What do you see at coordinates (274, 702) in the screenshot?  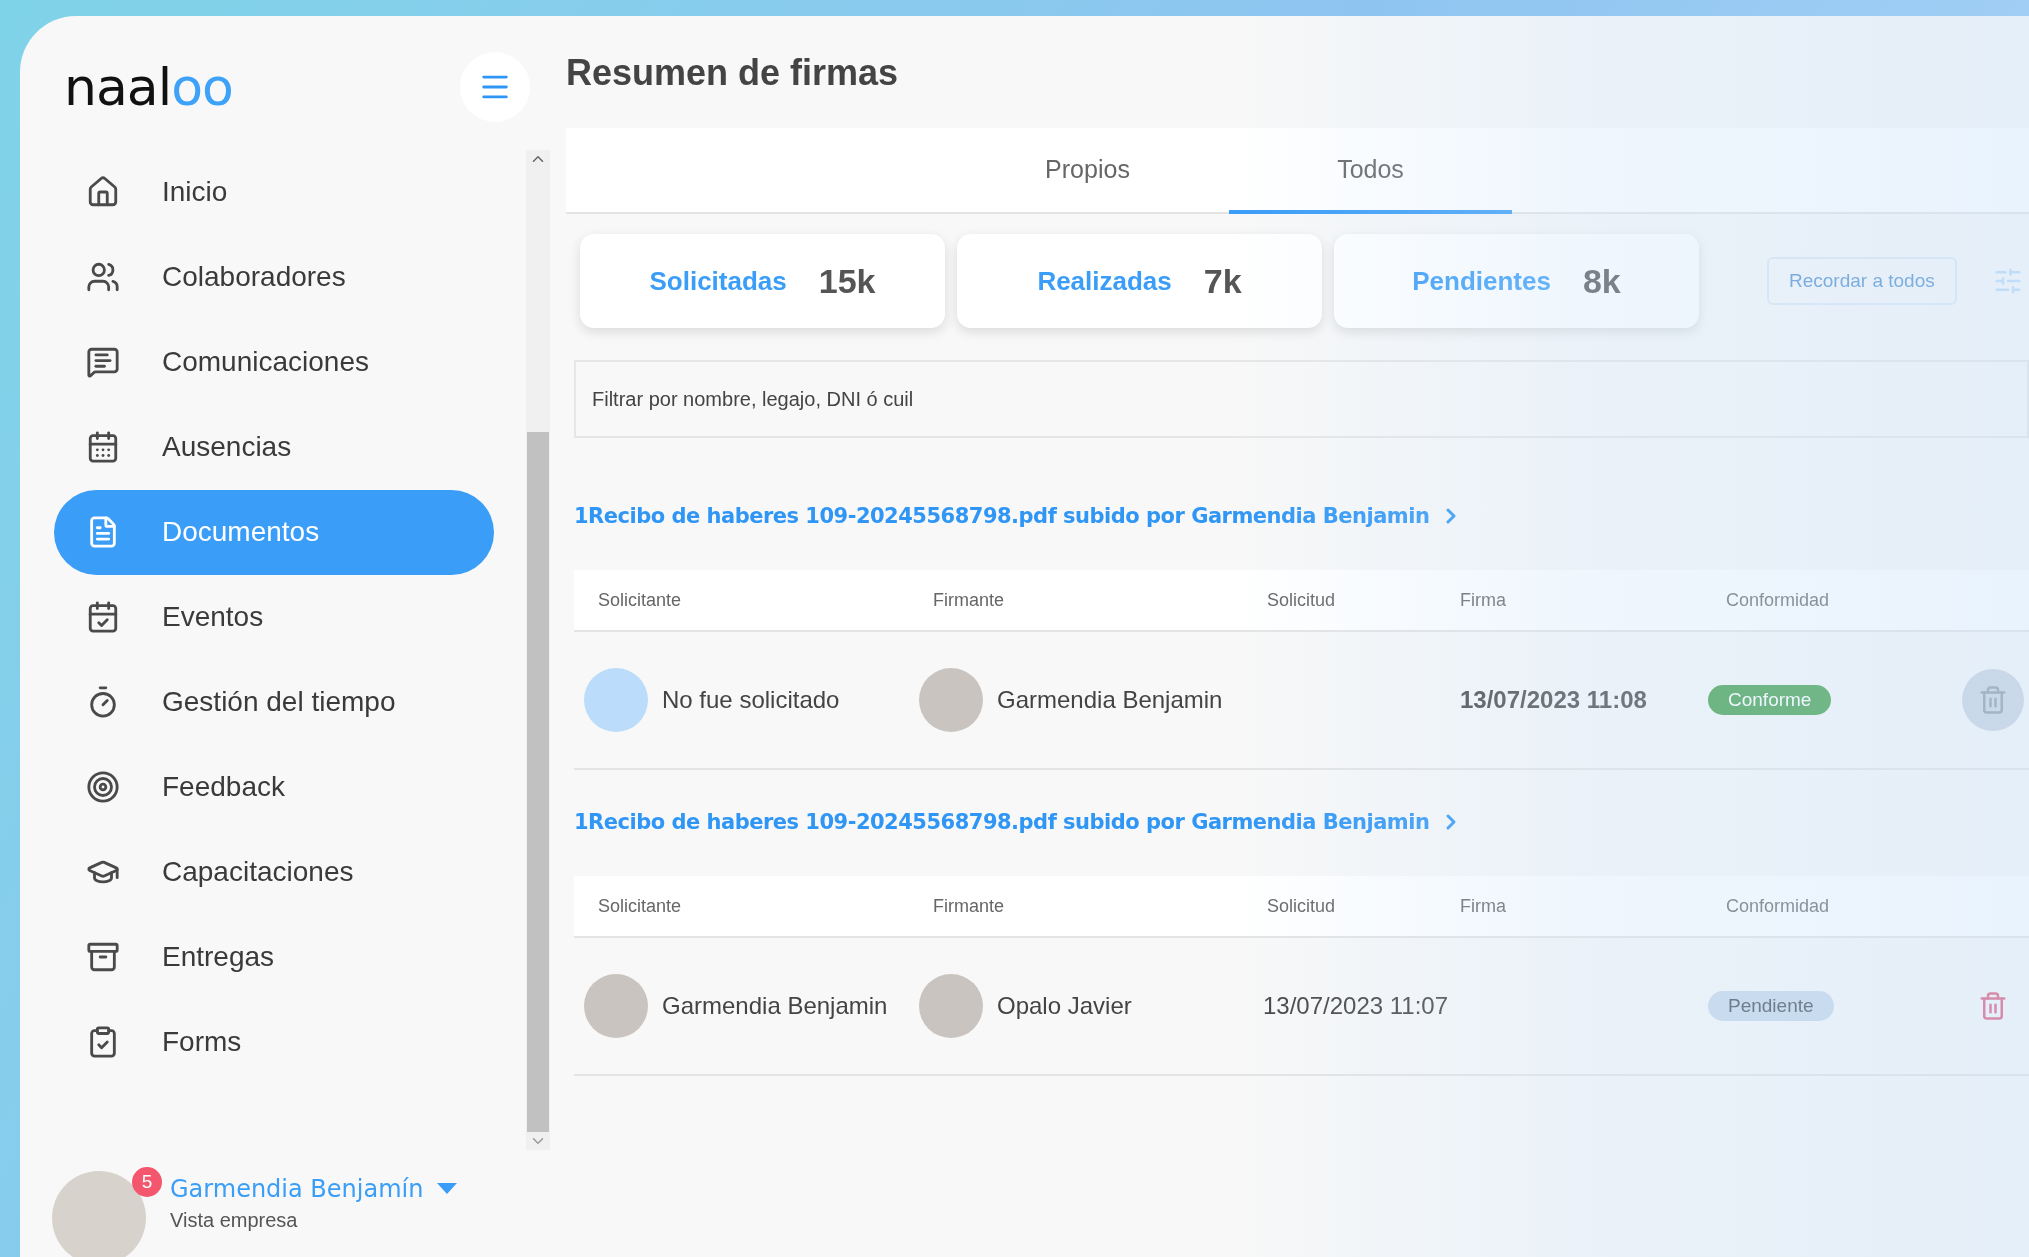 I see `sidebar-item: Gestión del tiempo` at bounding box center [274, 702].